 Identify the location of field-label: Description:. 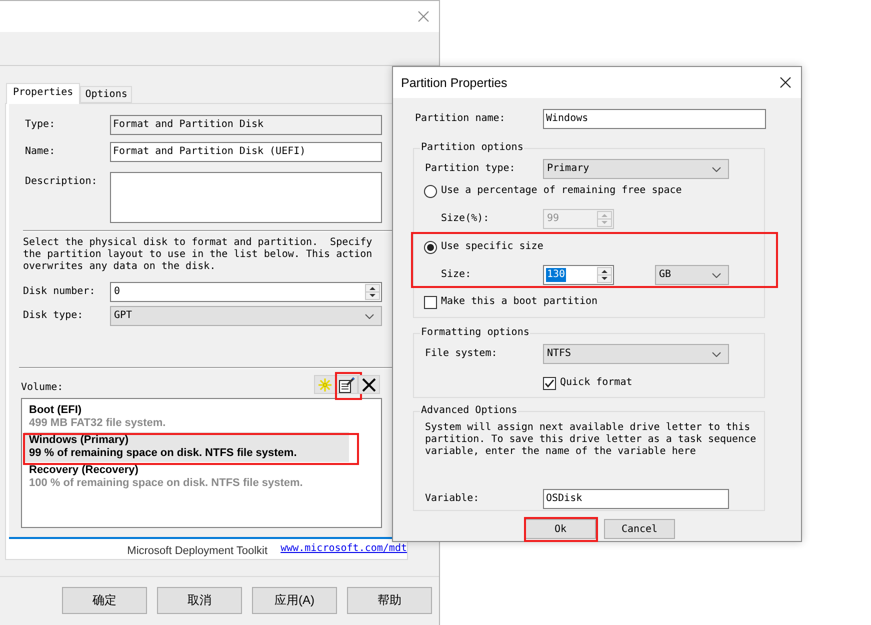
(61, 182).